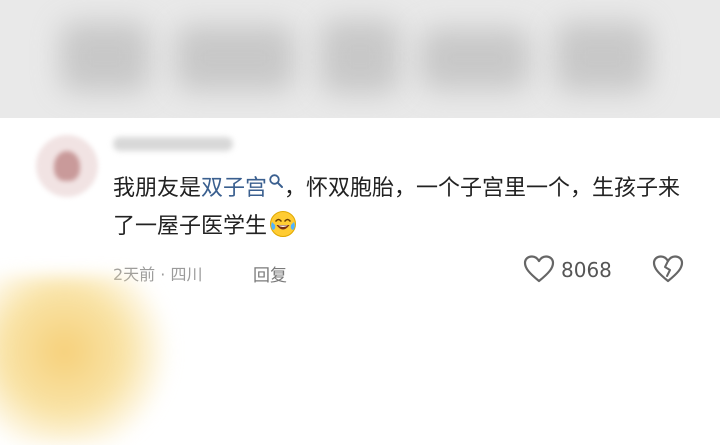 The height and width of the screenshot is (445, 720). What do you see at coordinates (539, 269) in the screenshot?
I see `heart-icon` at bounding box center [539, 269].